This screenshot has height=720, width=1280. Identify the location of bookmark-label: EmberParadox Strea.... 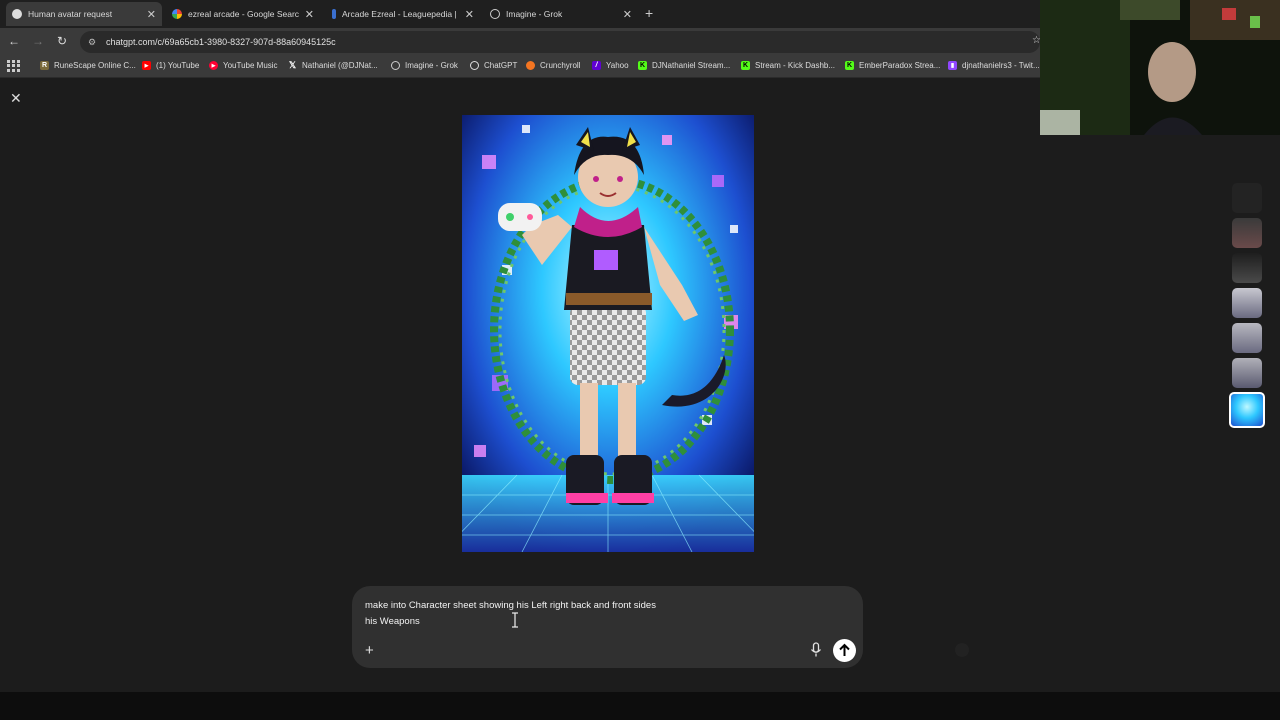
(900, 65).